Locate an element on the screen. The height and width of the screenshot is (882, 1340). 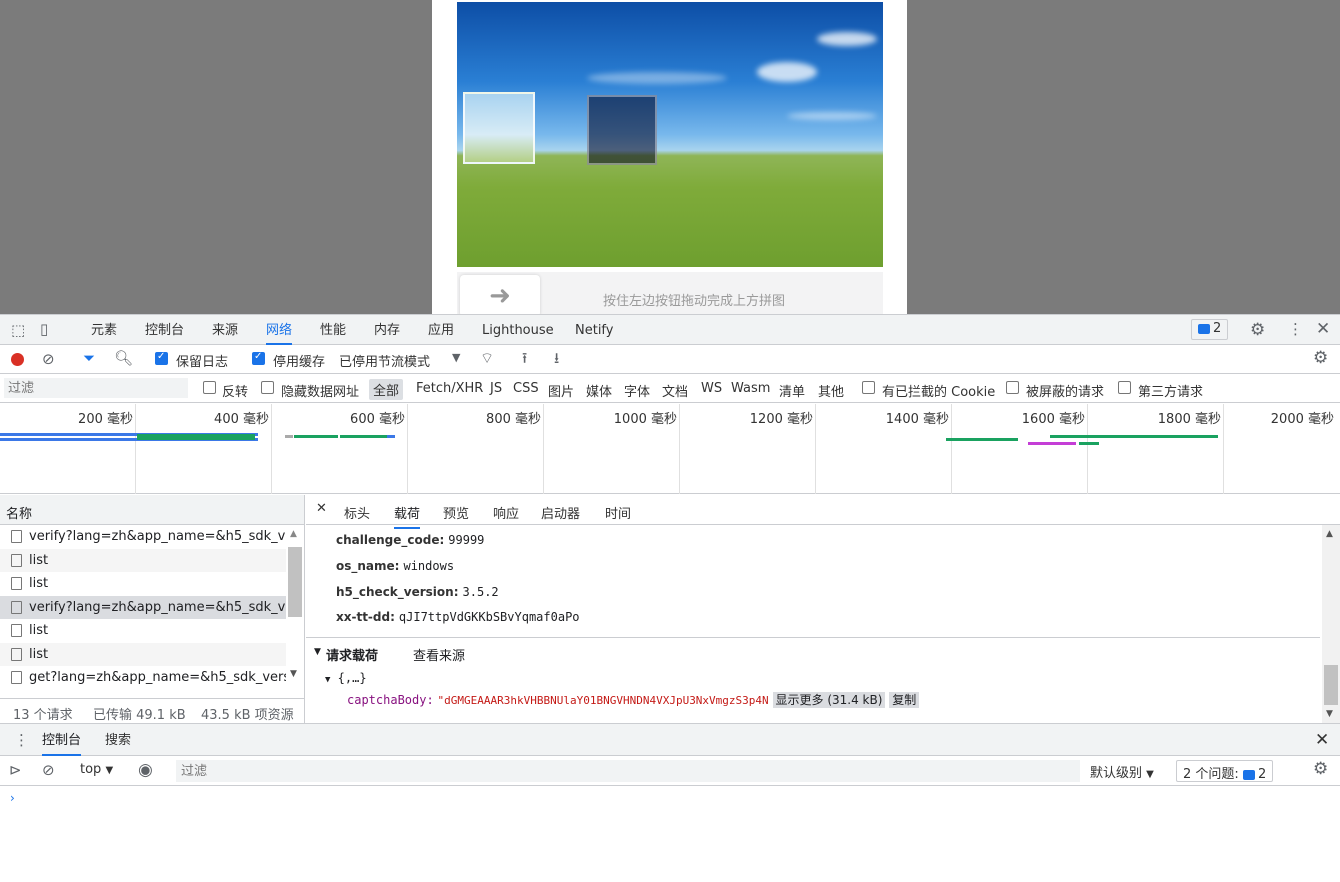
network-settings-icon: ⚙ is located at coordinates (1320, 358).